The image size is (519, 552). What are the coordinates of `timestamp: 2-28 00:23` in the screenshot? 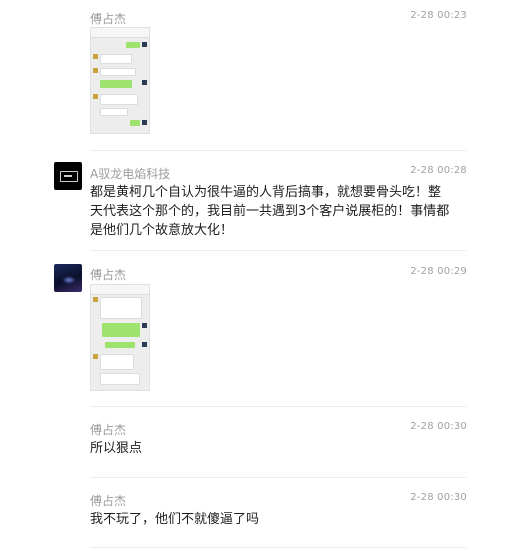 It's located at (438, 15).